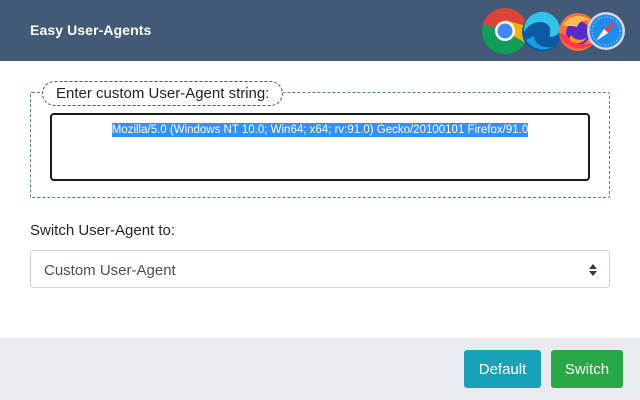 The width and height of the screenshot is (640, 400). I want to click on app-title: Easy User-Agents, so click(91, 30).